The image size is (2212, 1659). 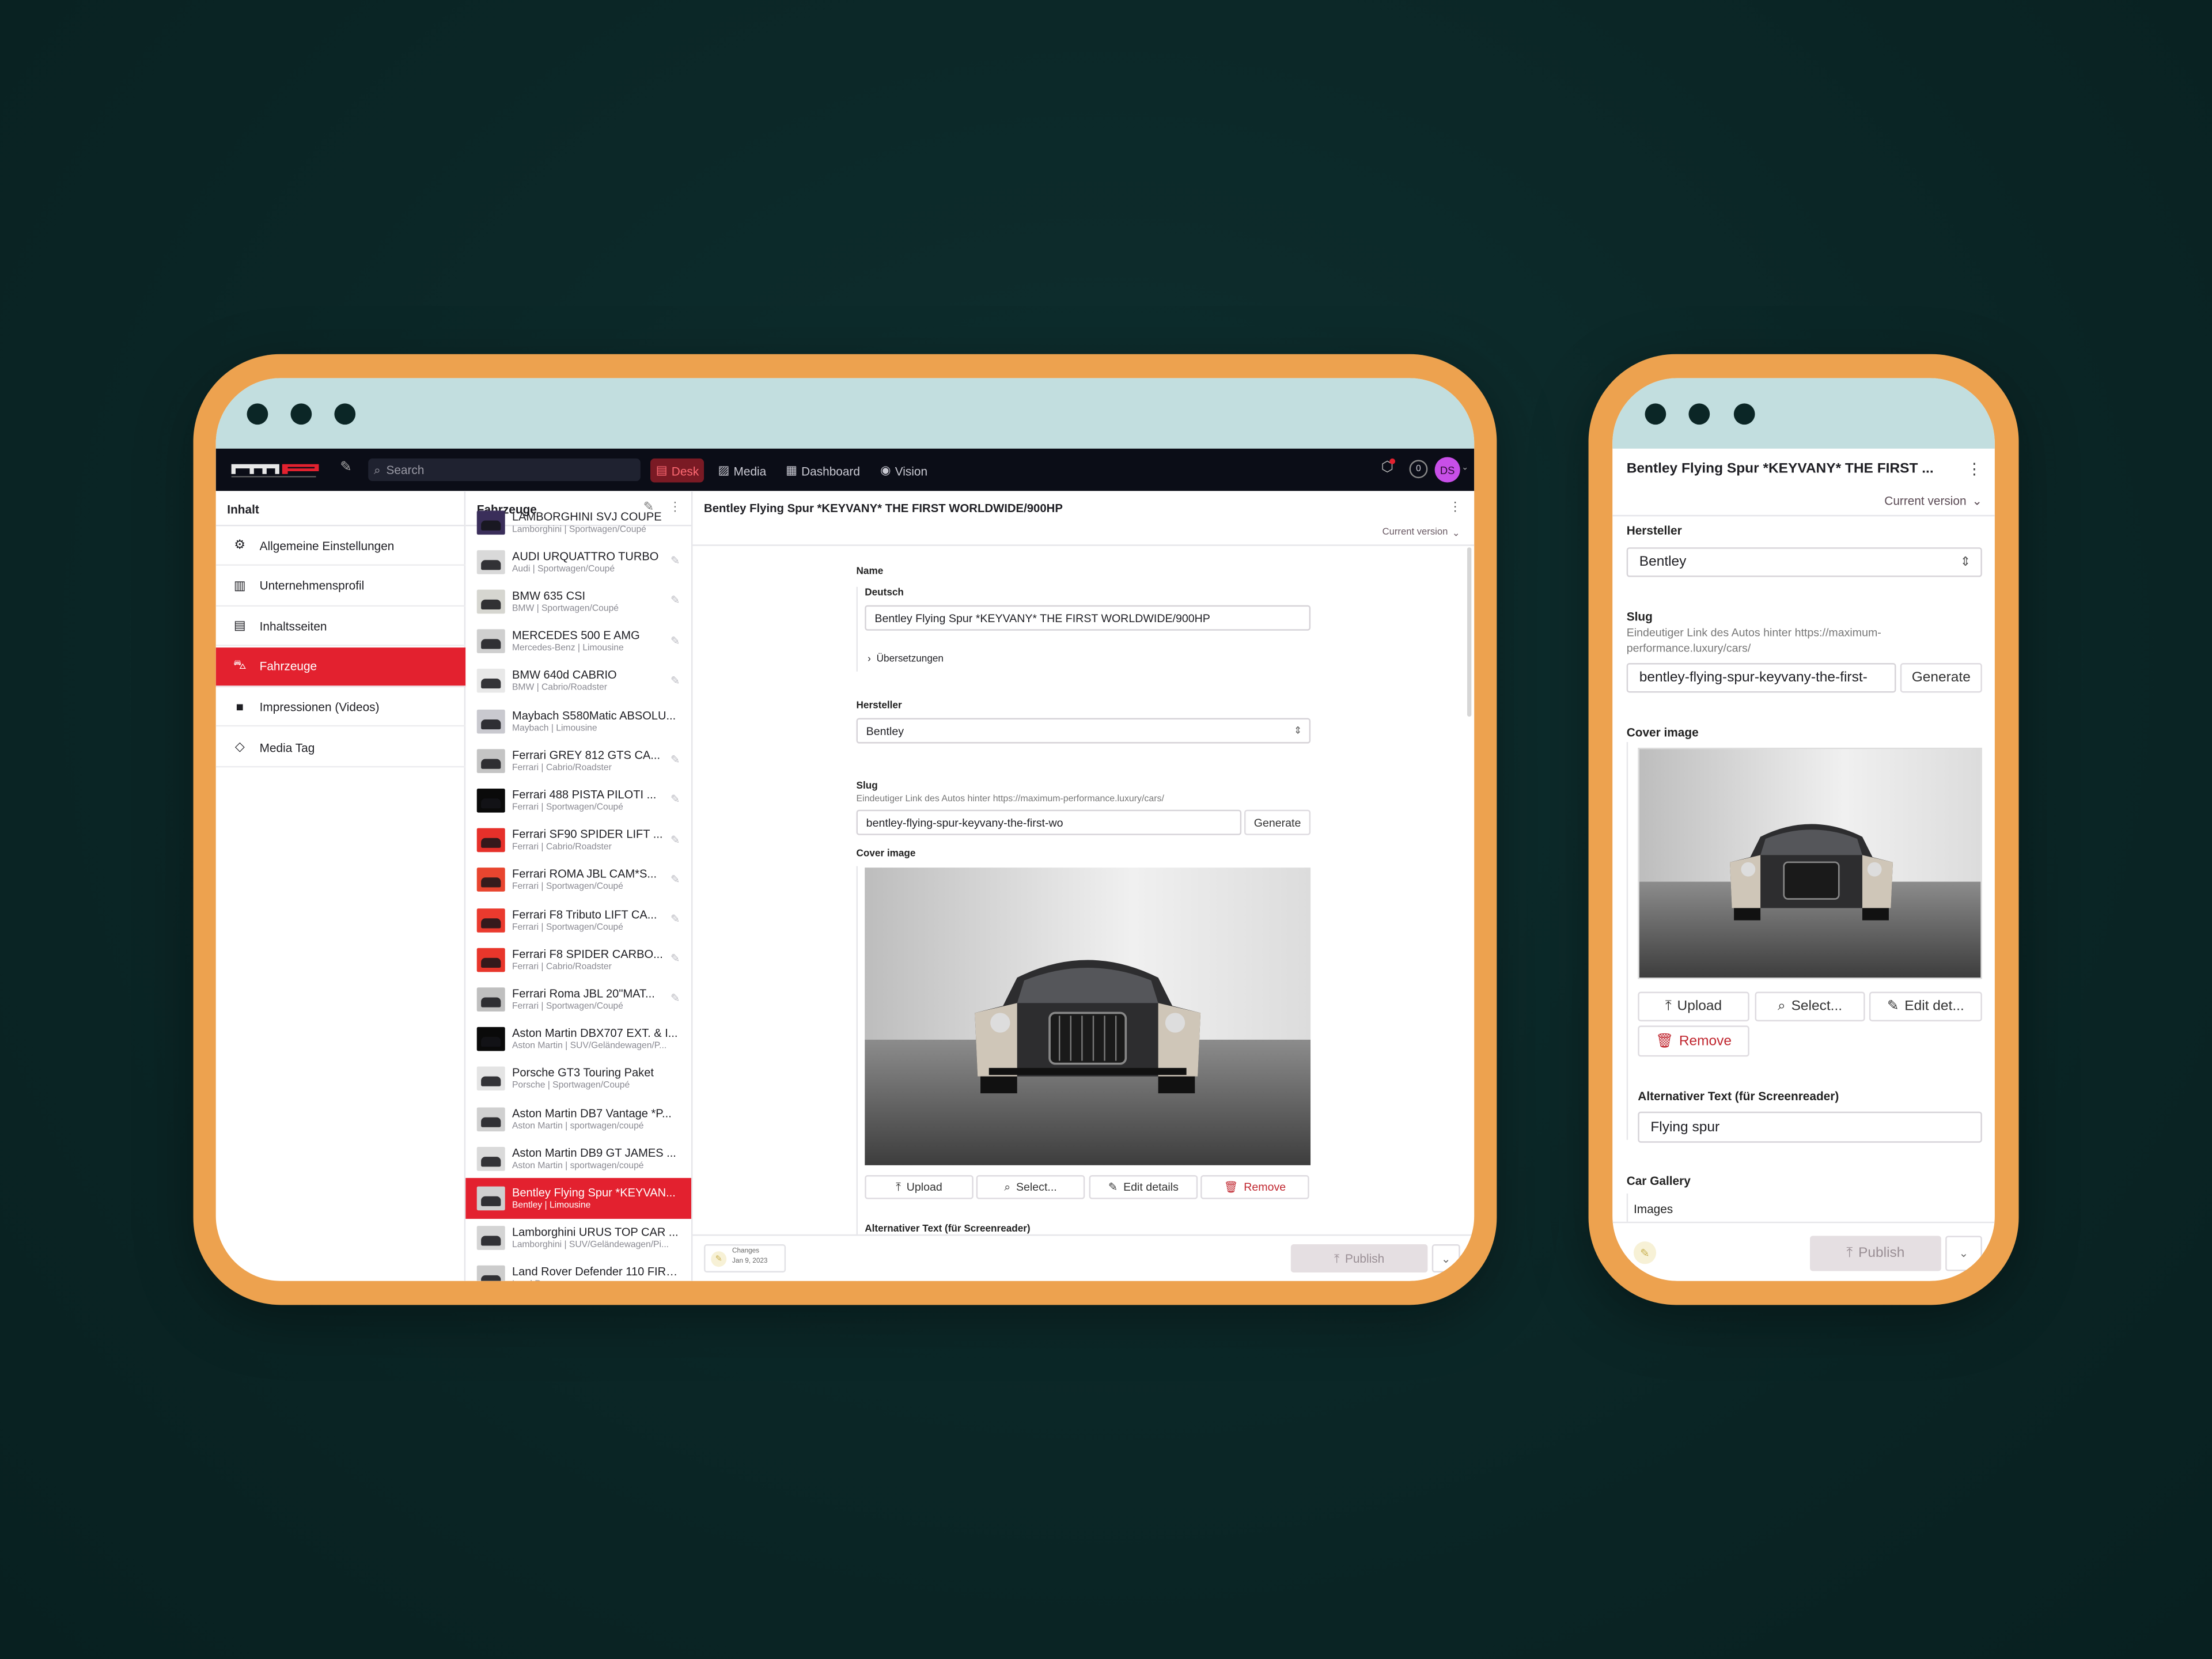 What do you see at coordinates (1810, 1127) in the screenshot?
I see `alt-text-input: Flying spur` at bounding box center [1810, 1127].